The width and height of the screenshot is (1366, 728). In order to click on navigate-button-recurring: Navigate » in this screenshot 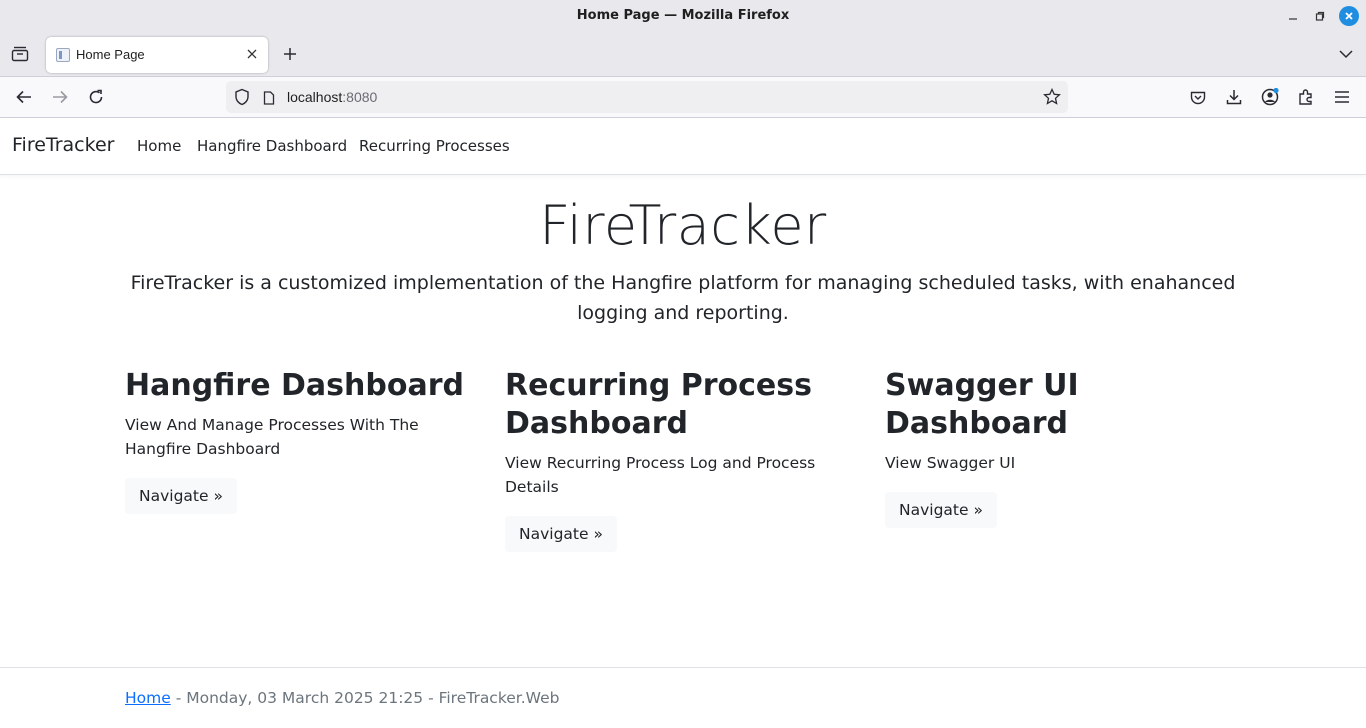, I will do `click(561, 534)`.